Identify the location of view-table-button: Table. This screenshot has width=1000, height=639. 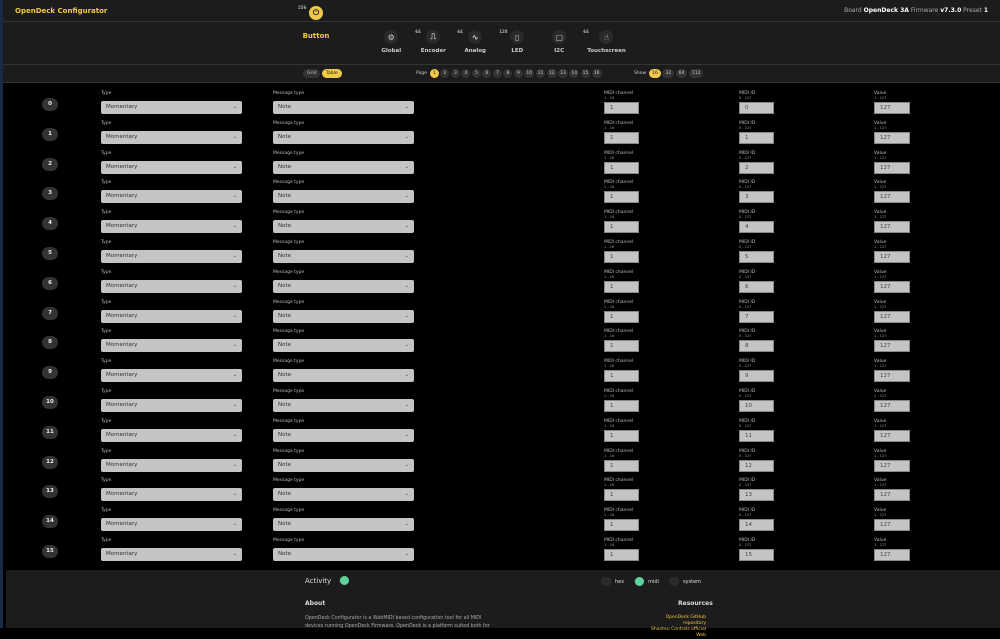
(331, 73).